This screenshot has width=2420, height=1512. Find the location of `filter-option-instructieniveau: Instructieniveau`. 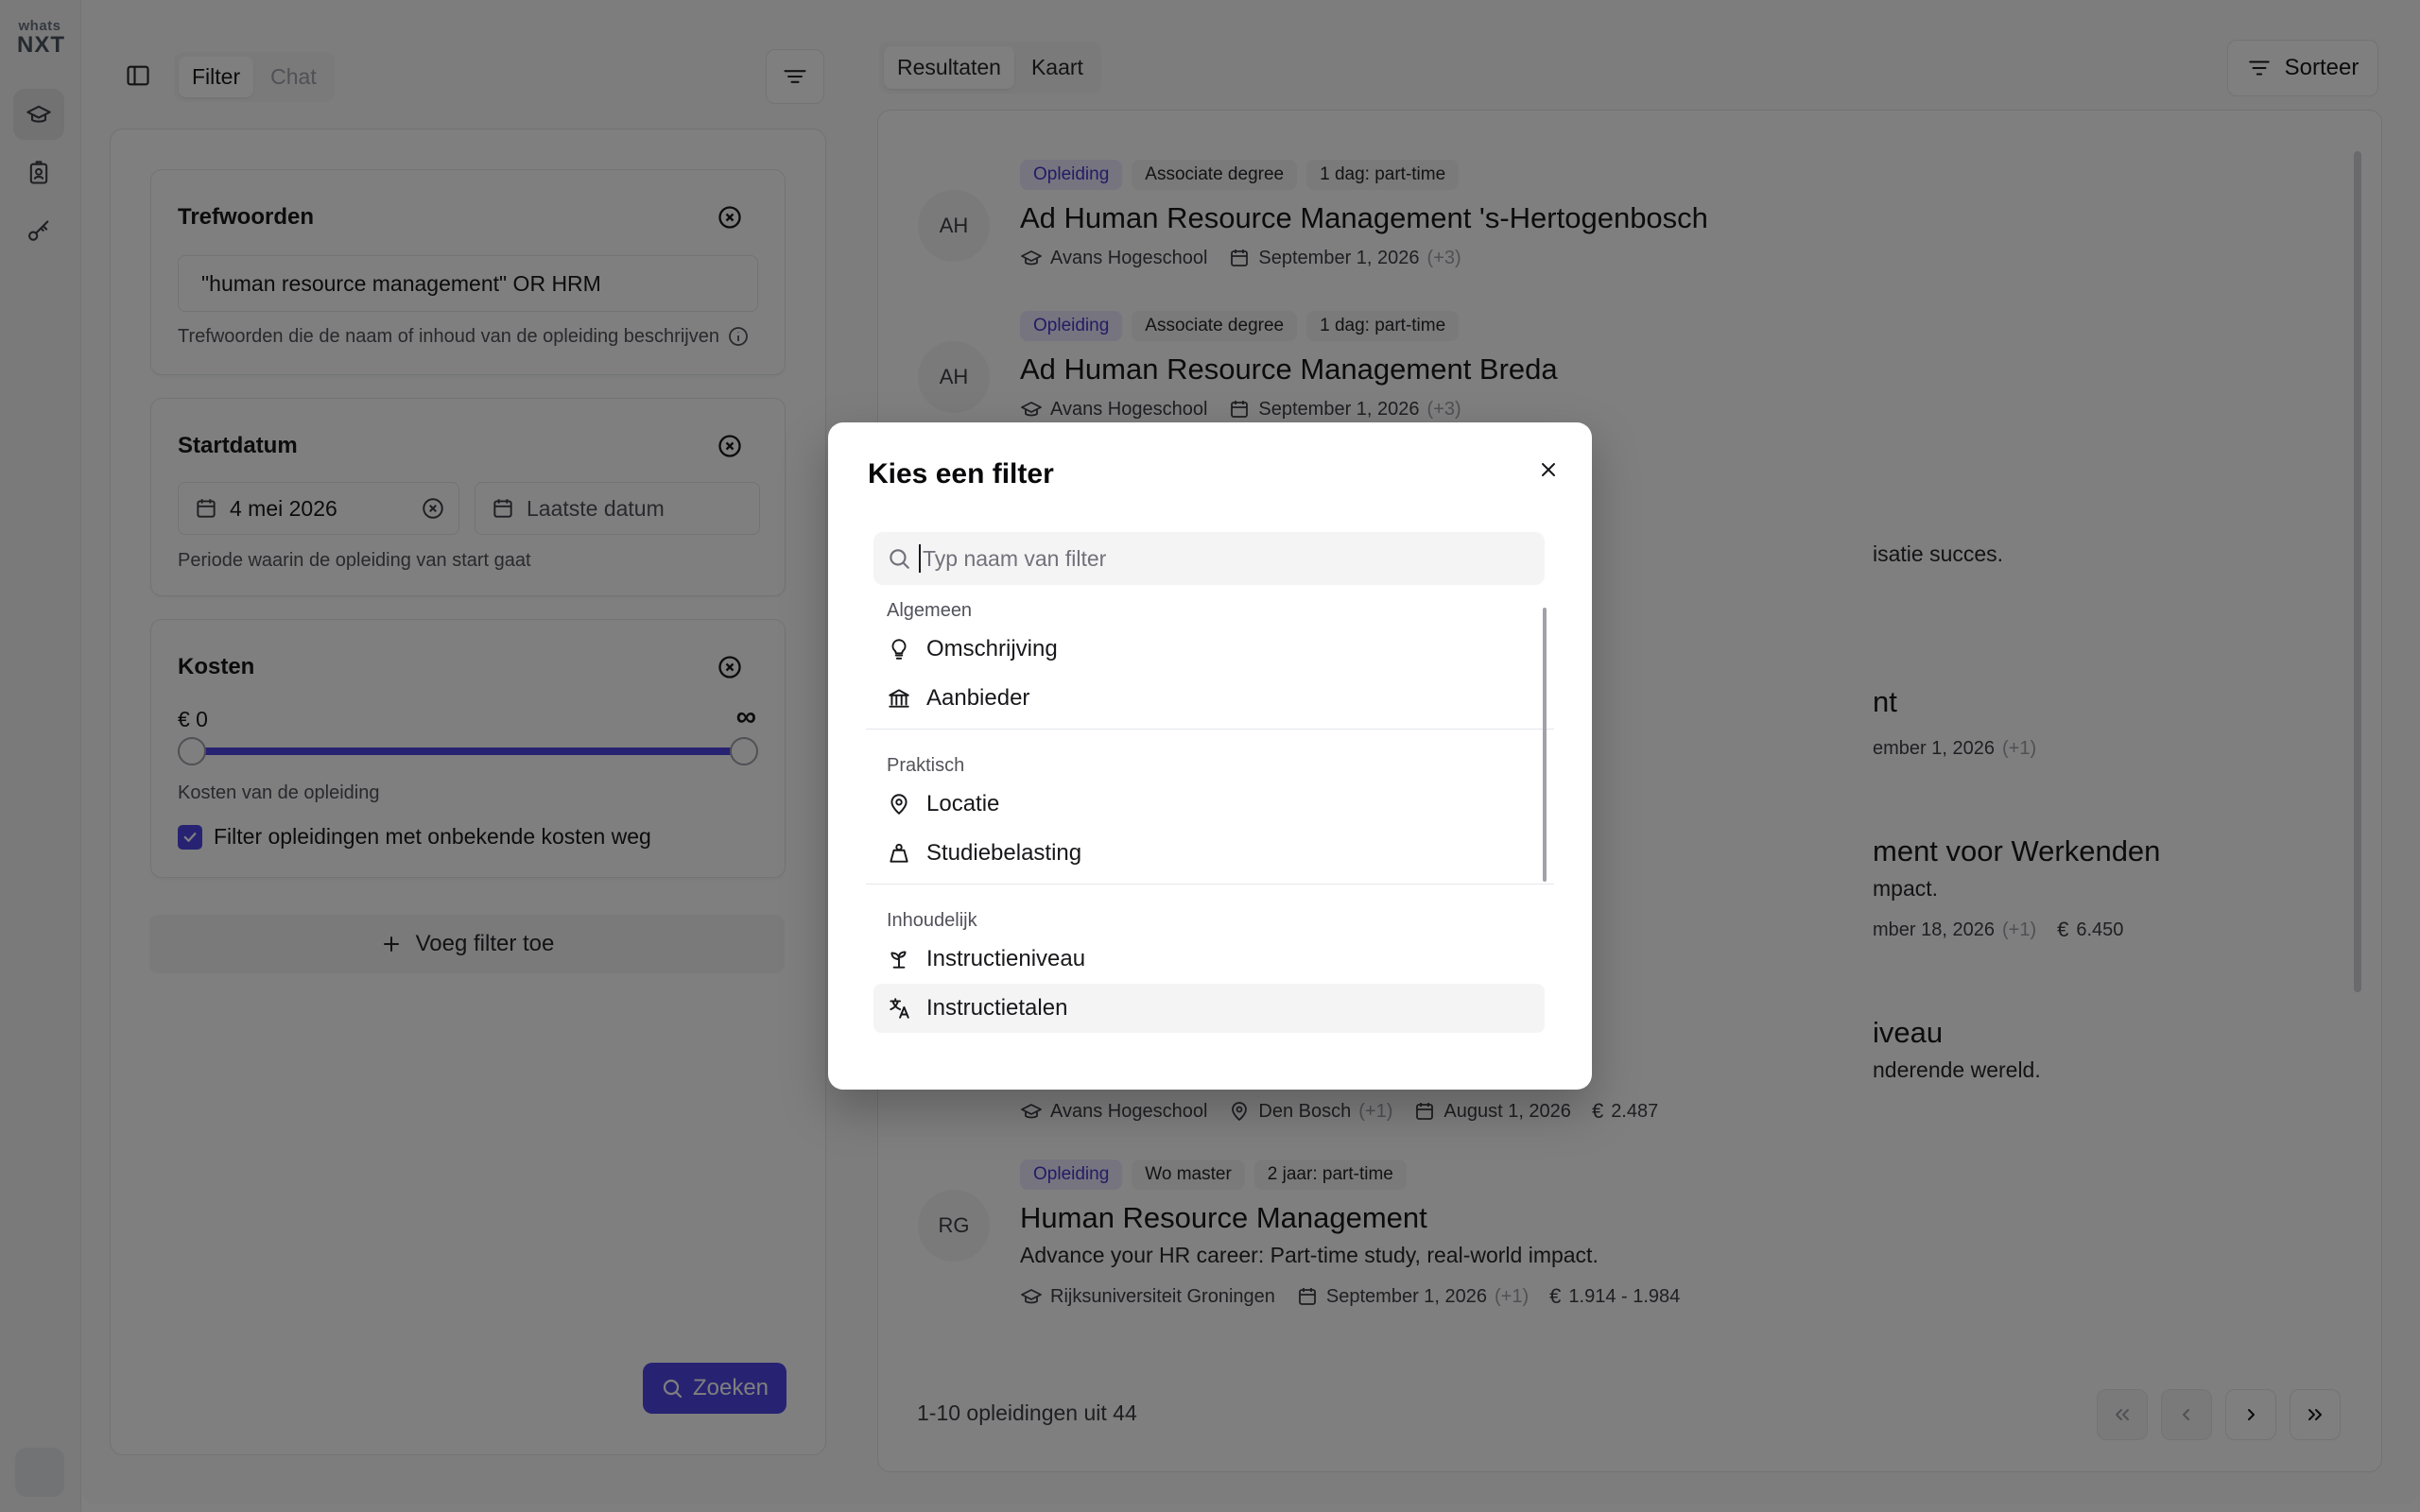

filter-option-instructieniveau: Instructieniveau is located at coordinates (1209, 959).